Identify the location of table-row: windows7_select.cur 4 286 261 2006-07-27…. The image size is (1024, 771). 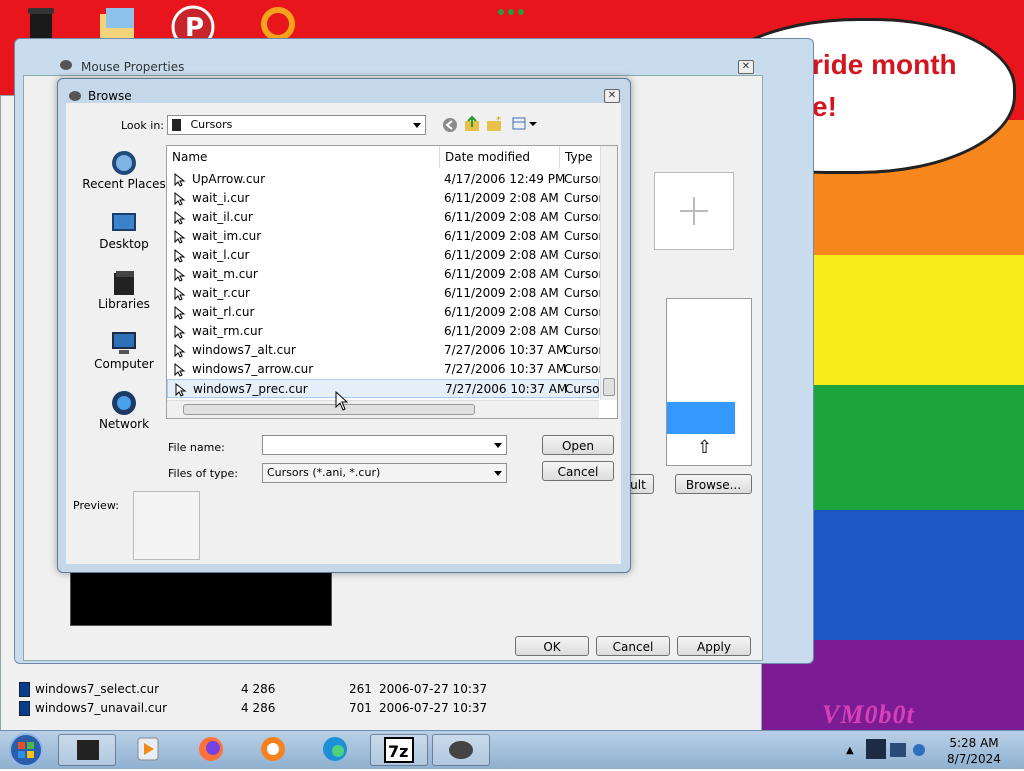
(259, 689).